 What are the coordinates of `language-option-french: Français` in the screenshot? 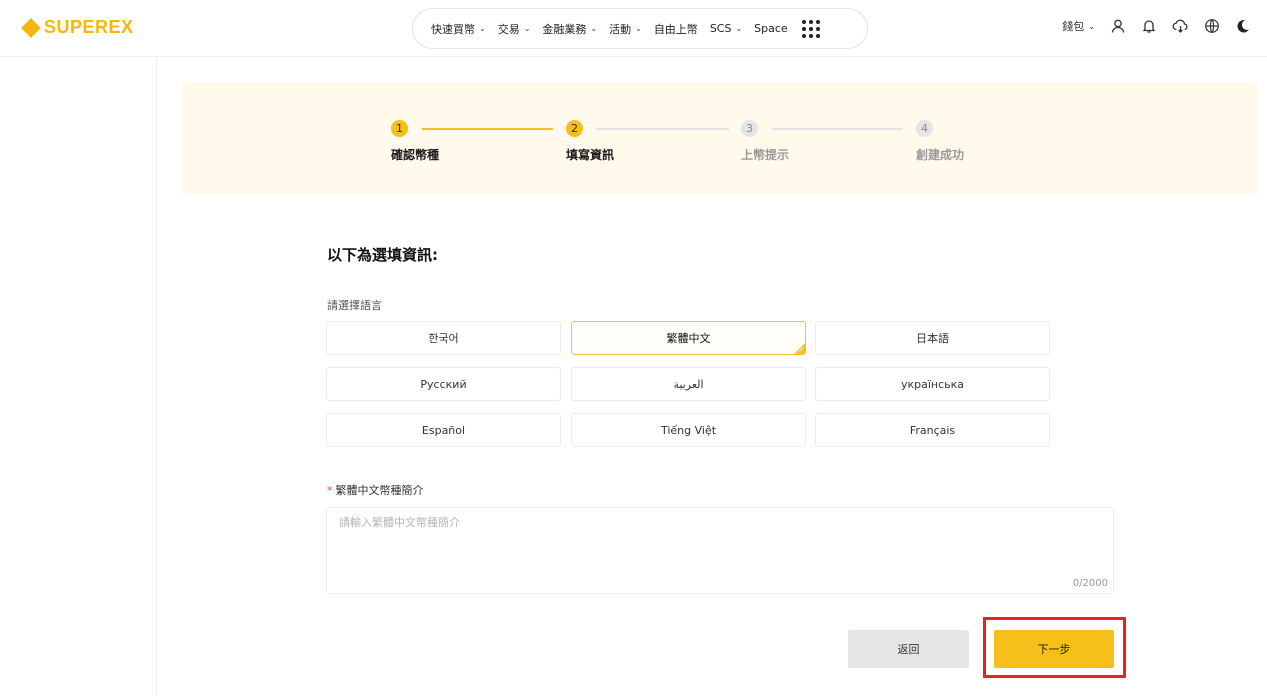 It's located at (932, 430).